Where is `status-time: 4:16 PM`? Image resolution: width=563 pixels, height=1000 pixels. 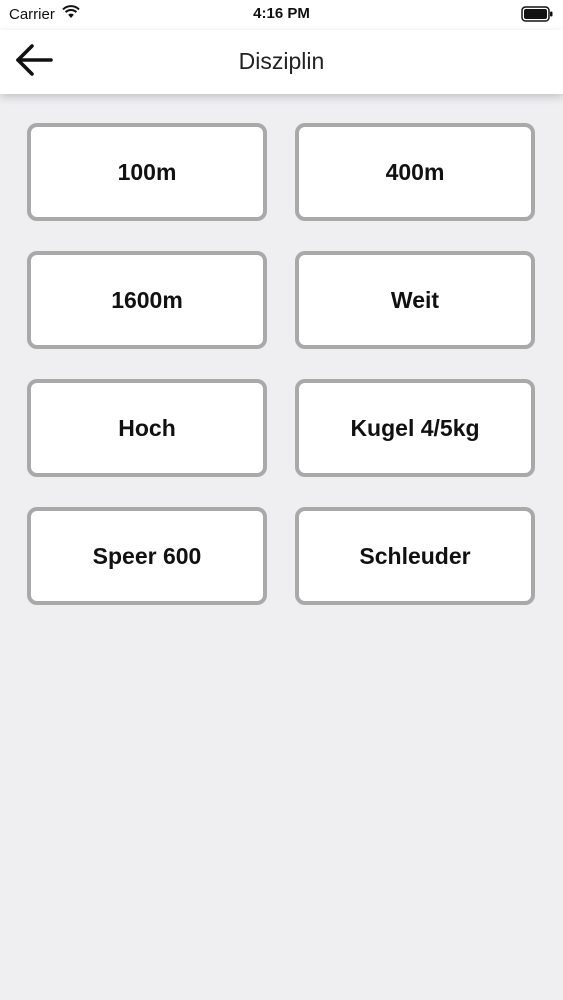
status-time: 4:16 PM is located at coordinates (281, 13).